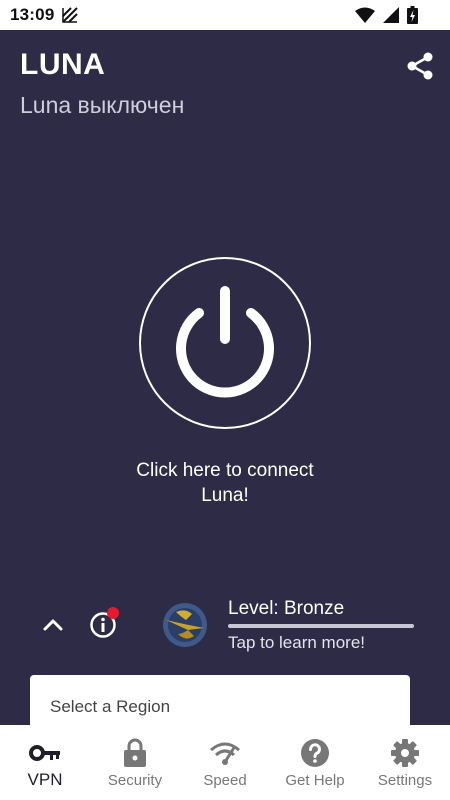 Image resolution: width=450 pixels, height=800 pixels. What do you see at coordinates (321, 626) in the screenshot?
I see `level-progress-bar` at bounding box center [321, 626].